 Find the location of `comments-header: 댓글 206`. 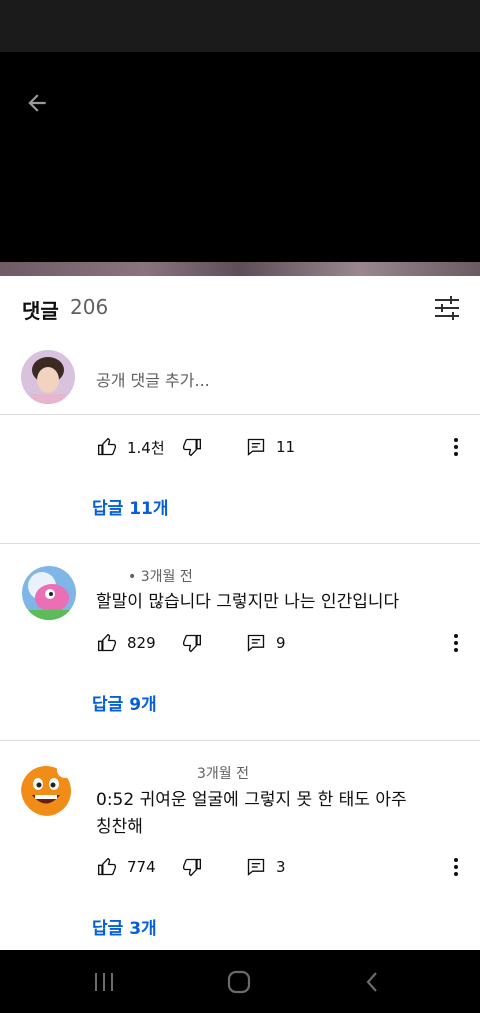

comments-header: 댓글 206 is located at coordinates (240, 307).